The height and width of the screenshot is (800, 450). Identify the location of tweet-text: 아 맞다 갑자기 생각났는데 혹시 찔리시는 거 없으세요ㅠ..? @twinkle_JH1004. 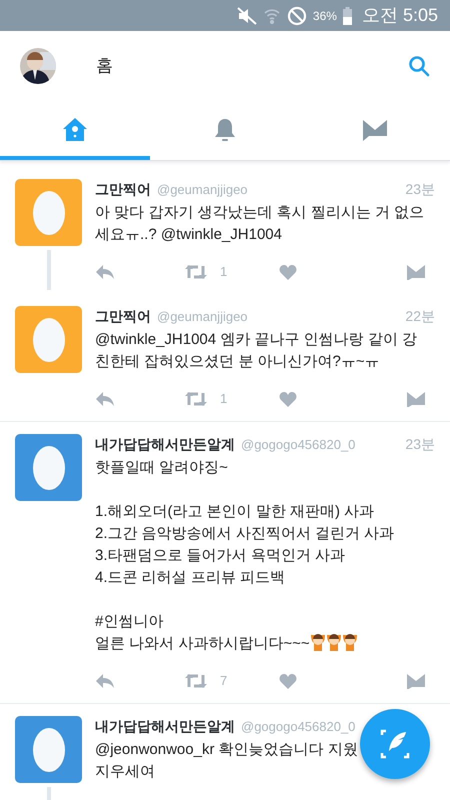
(260, 224).